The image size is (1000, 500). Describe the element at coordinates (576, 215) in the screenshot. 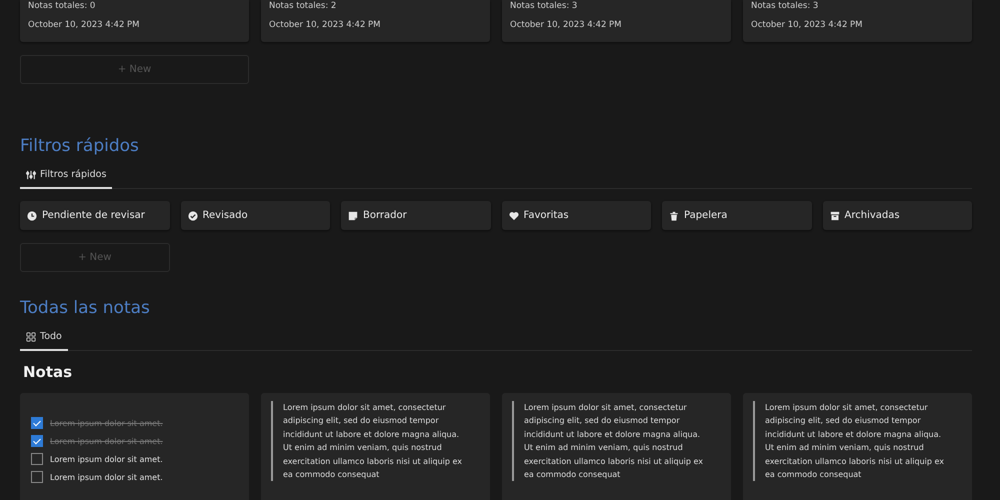

I see `filter-card: Favoritas` at that location.